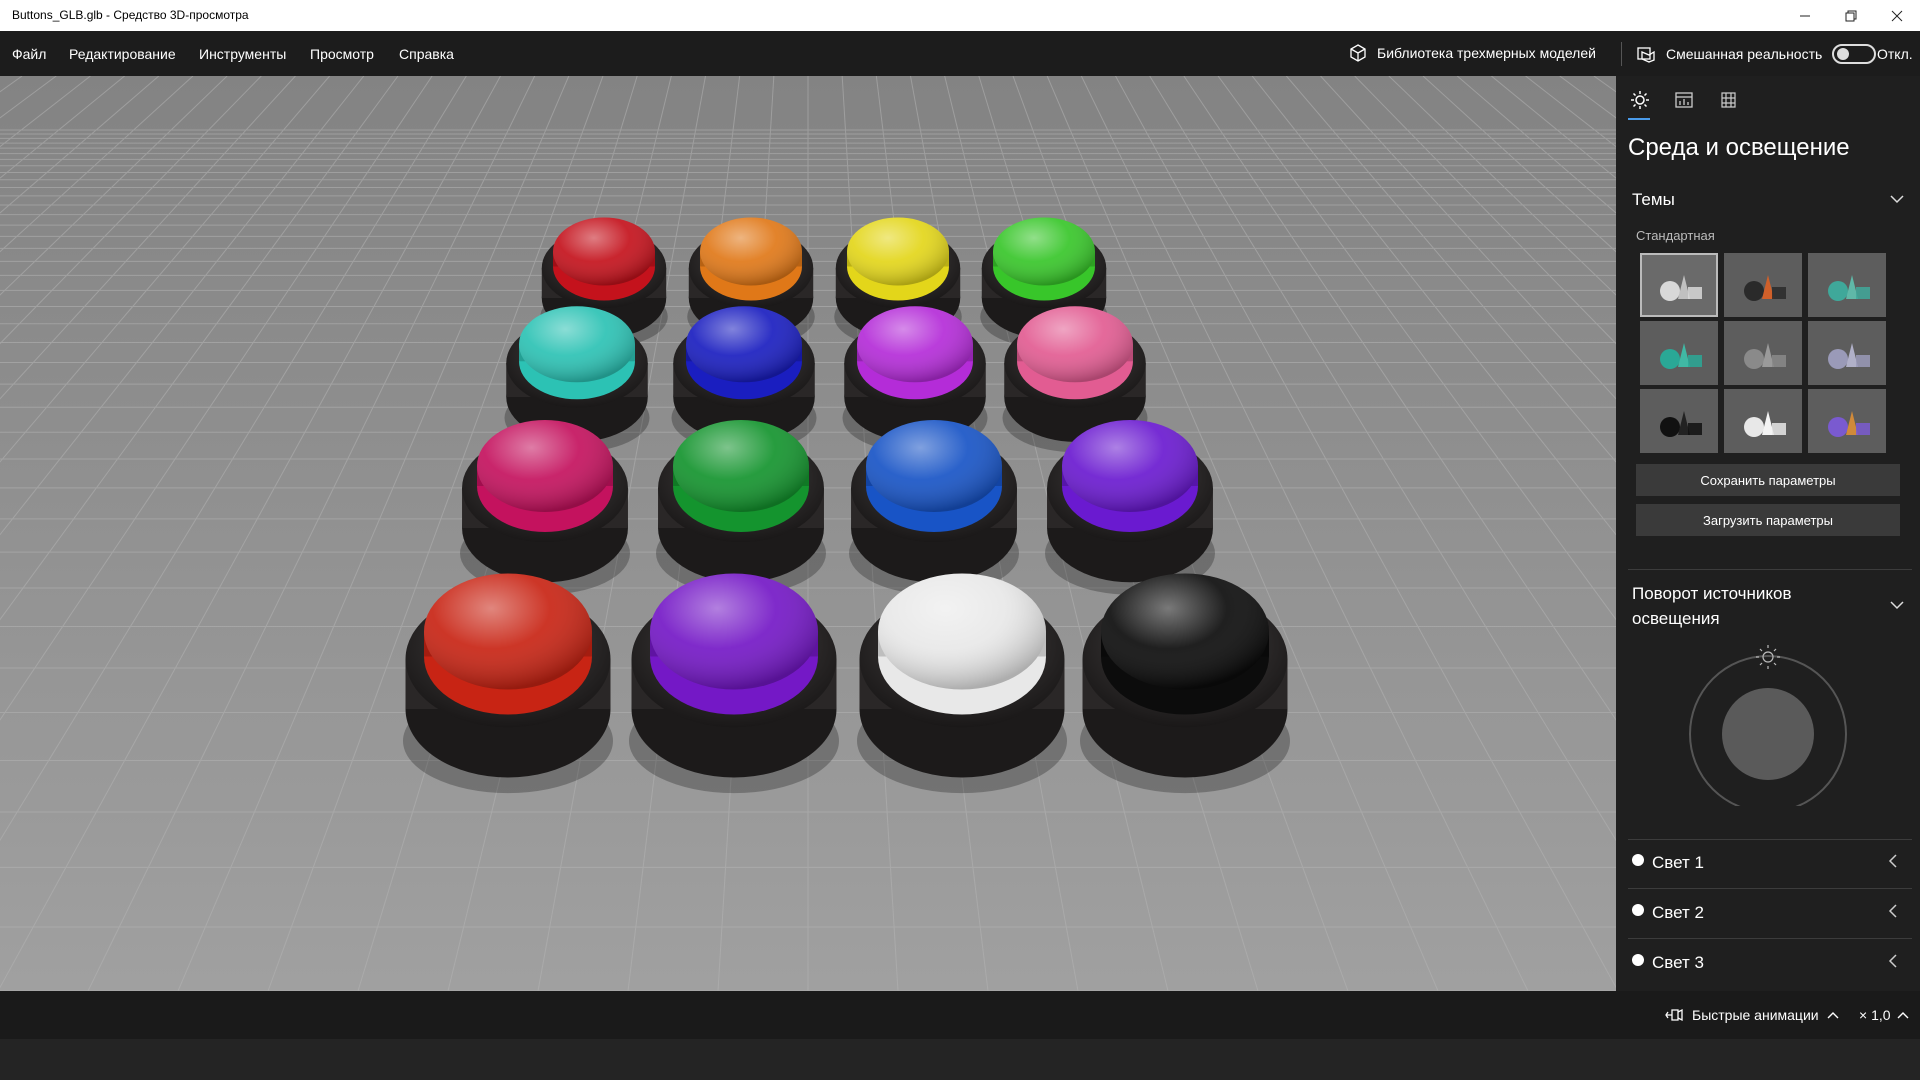 Image resolution: width=1920 pixels, height=1080 pixels. I want to click on menu-separator, so click(1621, 54).